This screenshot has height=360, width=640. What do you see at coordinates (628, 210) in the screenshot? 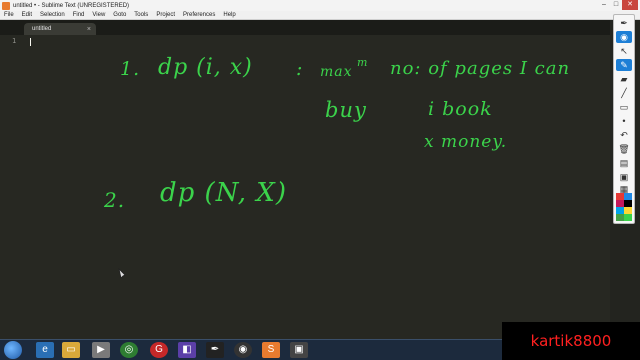
I see `swatch-yellow` at bounding box center [628, 210].